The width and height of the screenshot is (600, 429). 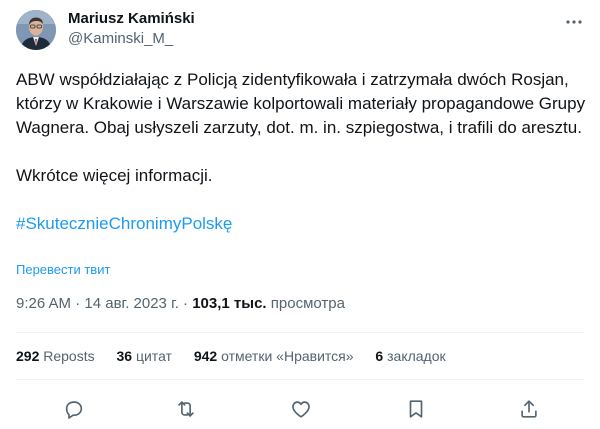 What do you see at coordinates (529, 409) in the screenshot?
I see `share-icon` at bounding box center [529, 409].